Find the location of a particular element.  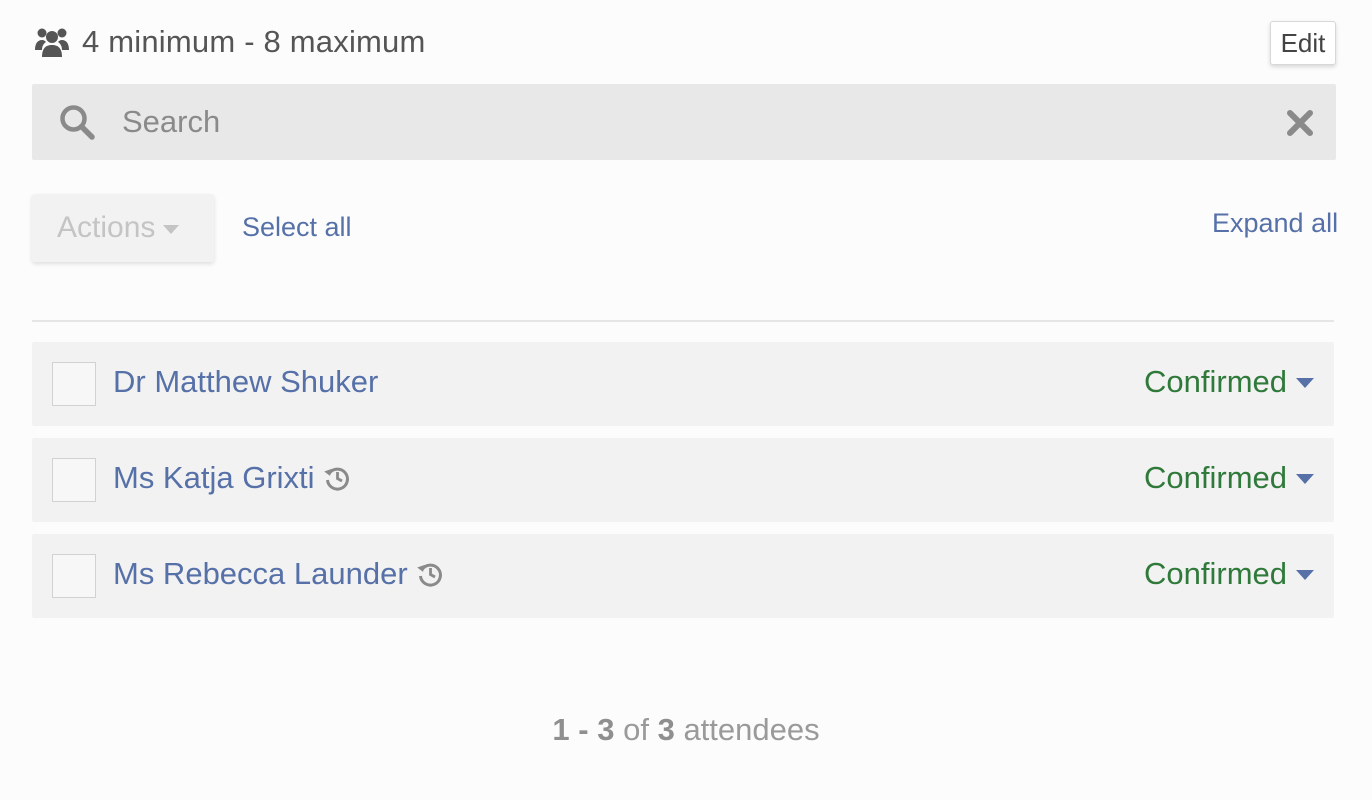

select-all-link: Select all is located at coordinates (297, 227).